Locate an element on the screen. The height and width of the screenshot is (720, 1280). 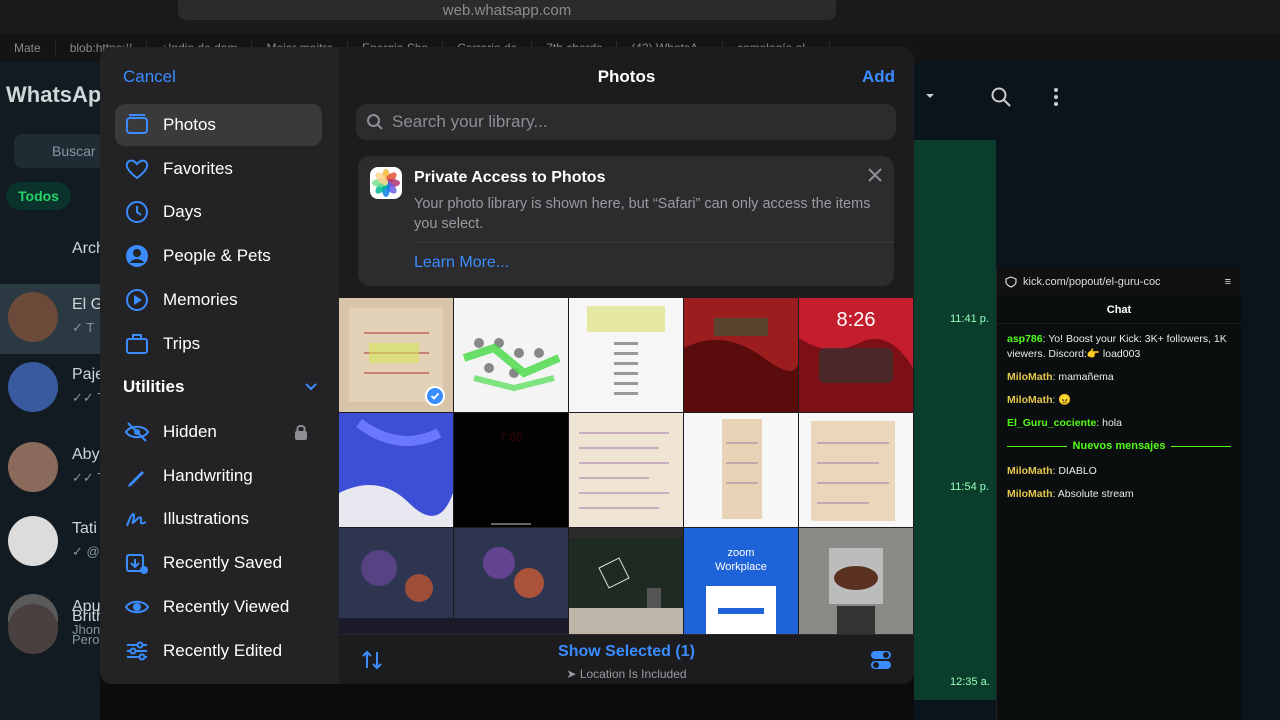
shield-icon is located at coordinates (1011, 282).